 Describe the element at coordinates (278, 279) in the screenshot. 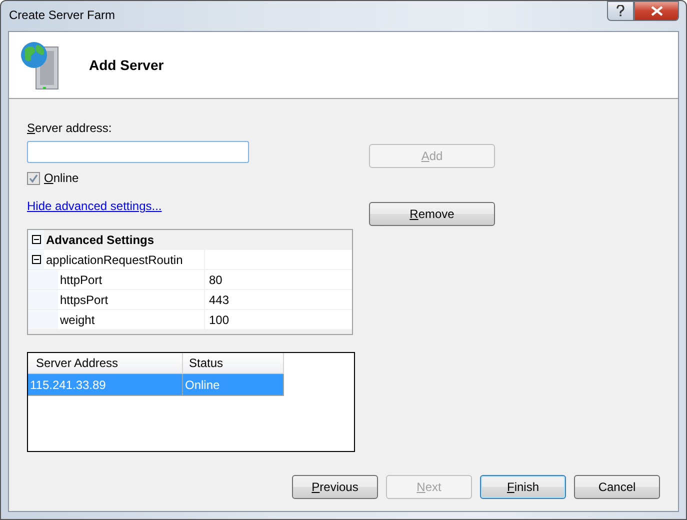

I see `property-value: 80` at that location.